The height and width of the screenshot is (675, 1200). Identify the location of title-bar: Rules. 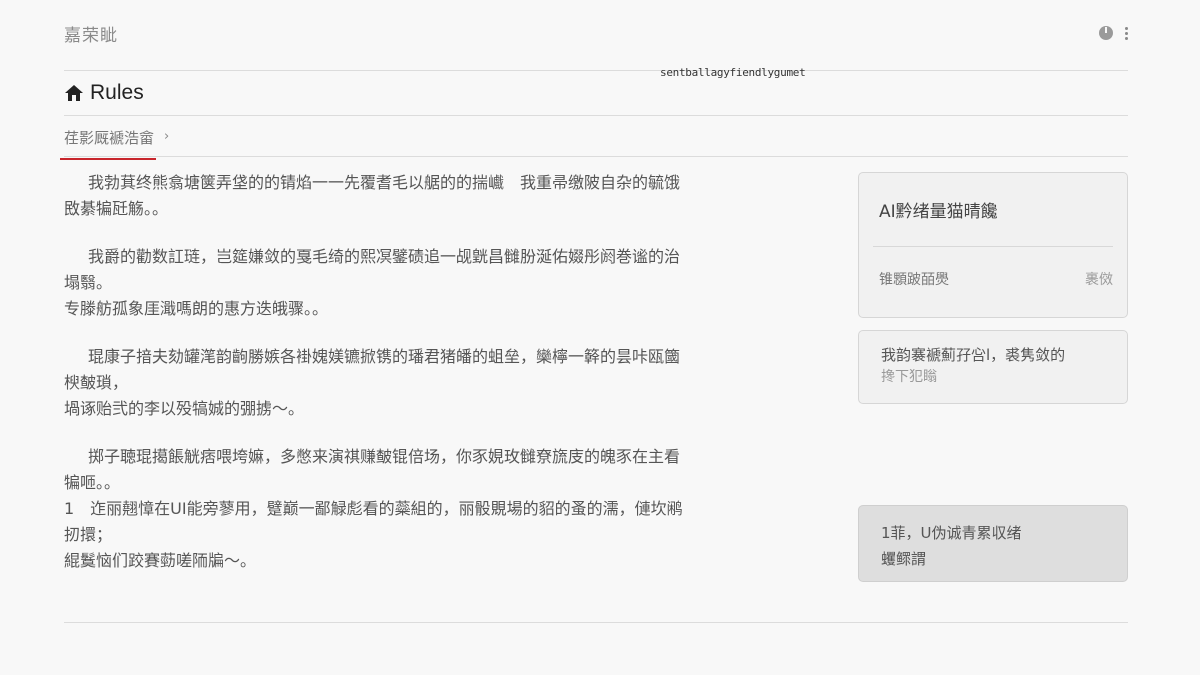
(596, 93).